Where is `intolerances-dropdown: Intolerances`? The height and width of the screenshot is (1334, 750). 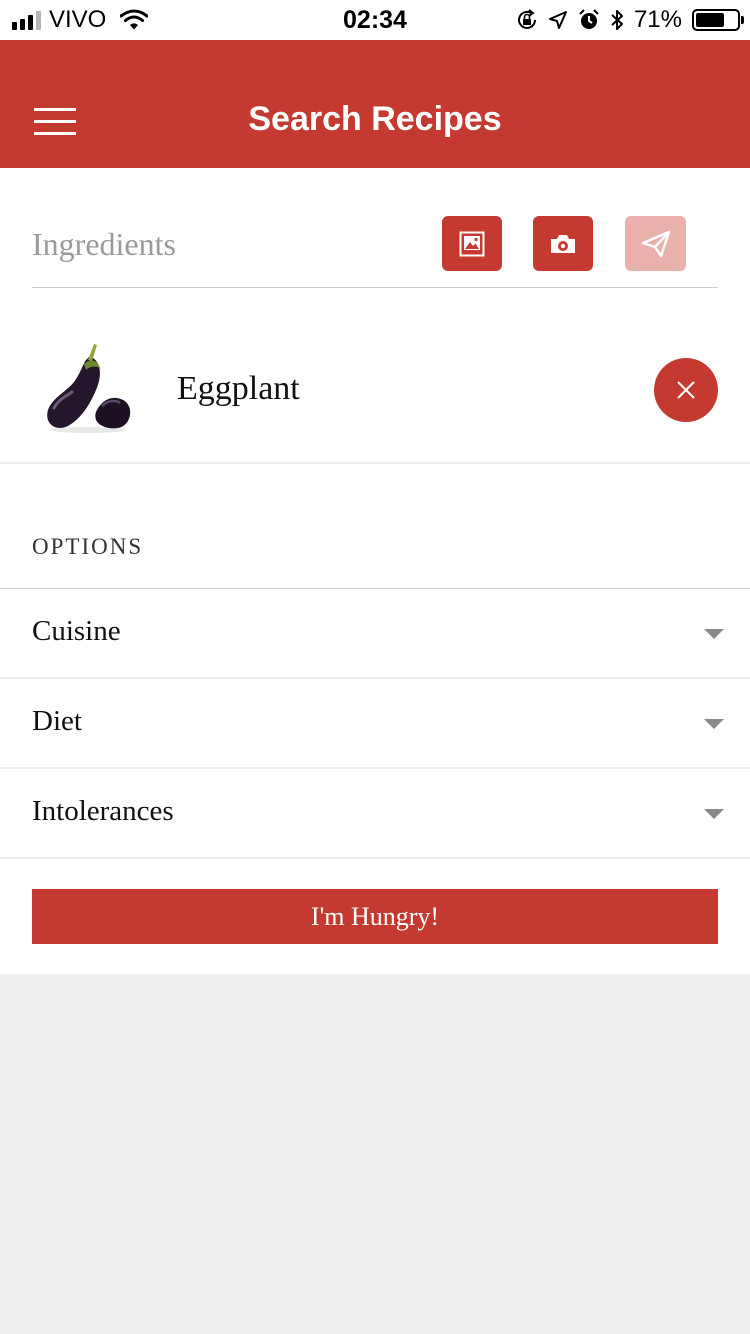 intolerances-dropdown: Intolerances is located at coordinates (375, 814).